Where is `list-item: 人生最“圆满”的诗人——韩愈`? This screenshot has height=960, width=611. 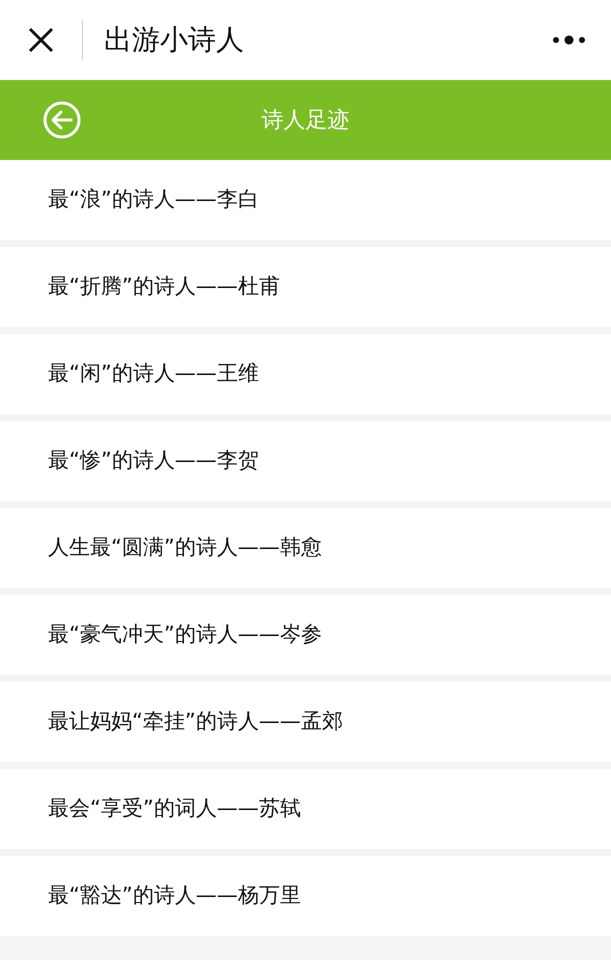
list-item: 人生最“圆满”的诗人——韩愈 is located at coordinates (305, 548).